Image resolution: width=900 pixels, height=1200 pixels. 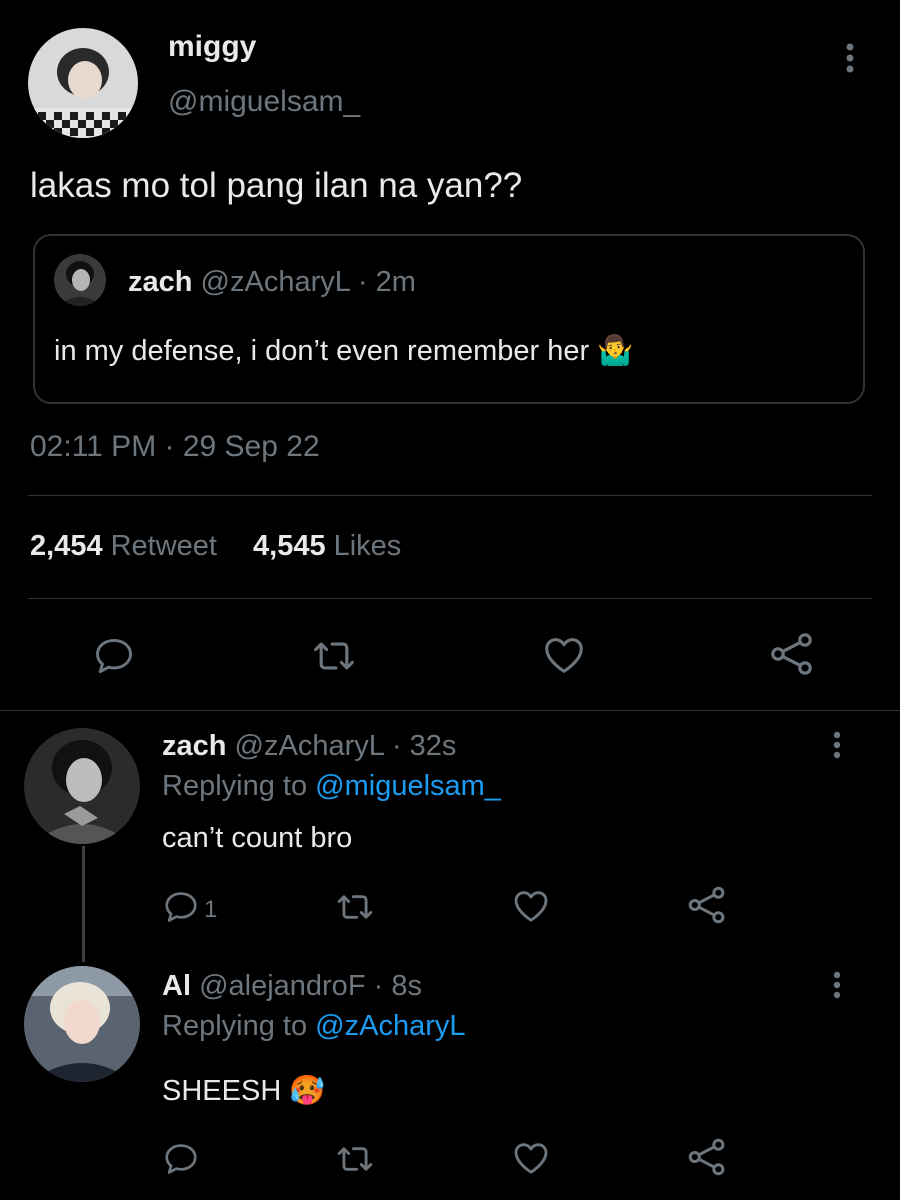 I want to click on avatar-zach-image, so click(x=82, y=786).